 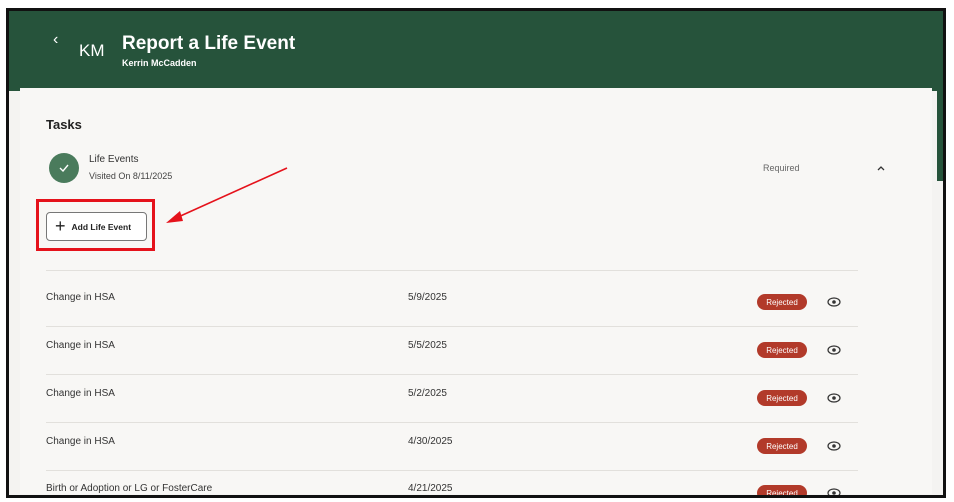 I want to click on list-item: Change in HSA 4/30/2025 Rejected, so click(x=452, y=460).